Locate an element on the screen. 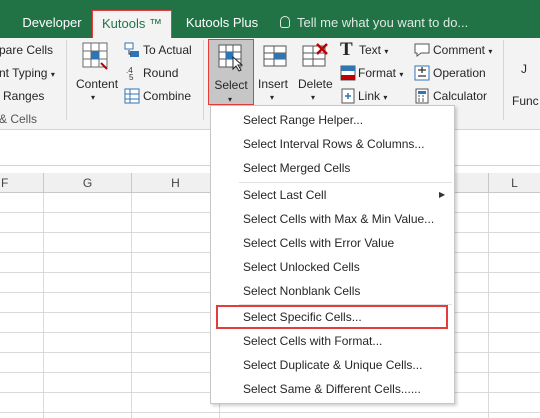 Image resolution: width=540 pixels, height=418 pixels. text-icon: T is located at coordinates (346, 49).